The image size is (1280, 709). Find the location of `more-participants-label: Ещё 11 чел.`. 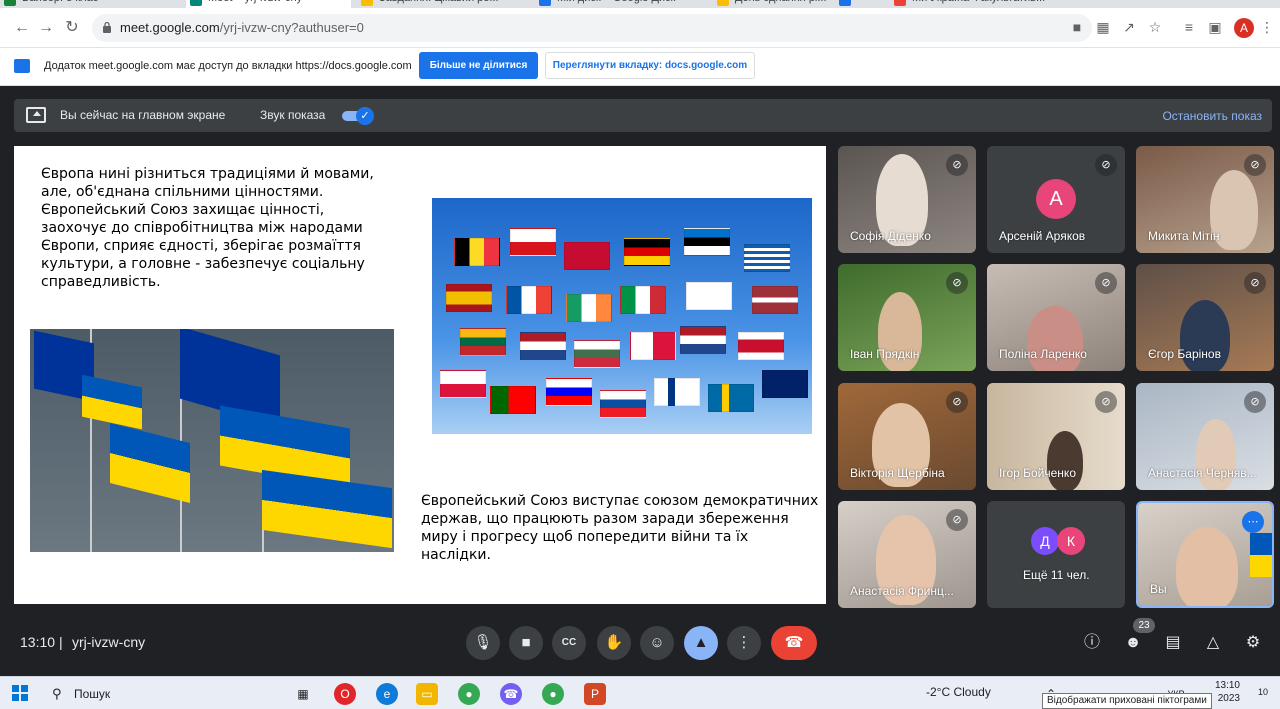

more-participants-label: Ещё 11 чел. is located at coordinates (1056, 575).